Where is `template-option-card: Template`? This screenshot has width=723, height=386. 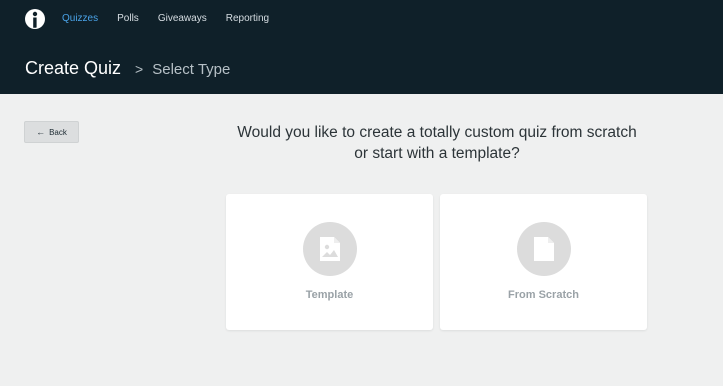
template-option-card: Template is located at coordinates (329, 262).